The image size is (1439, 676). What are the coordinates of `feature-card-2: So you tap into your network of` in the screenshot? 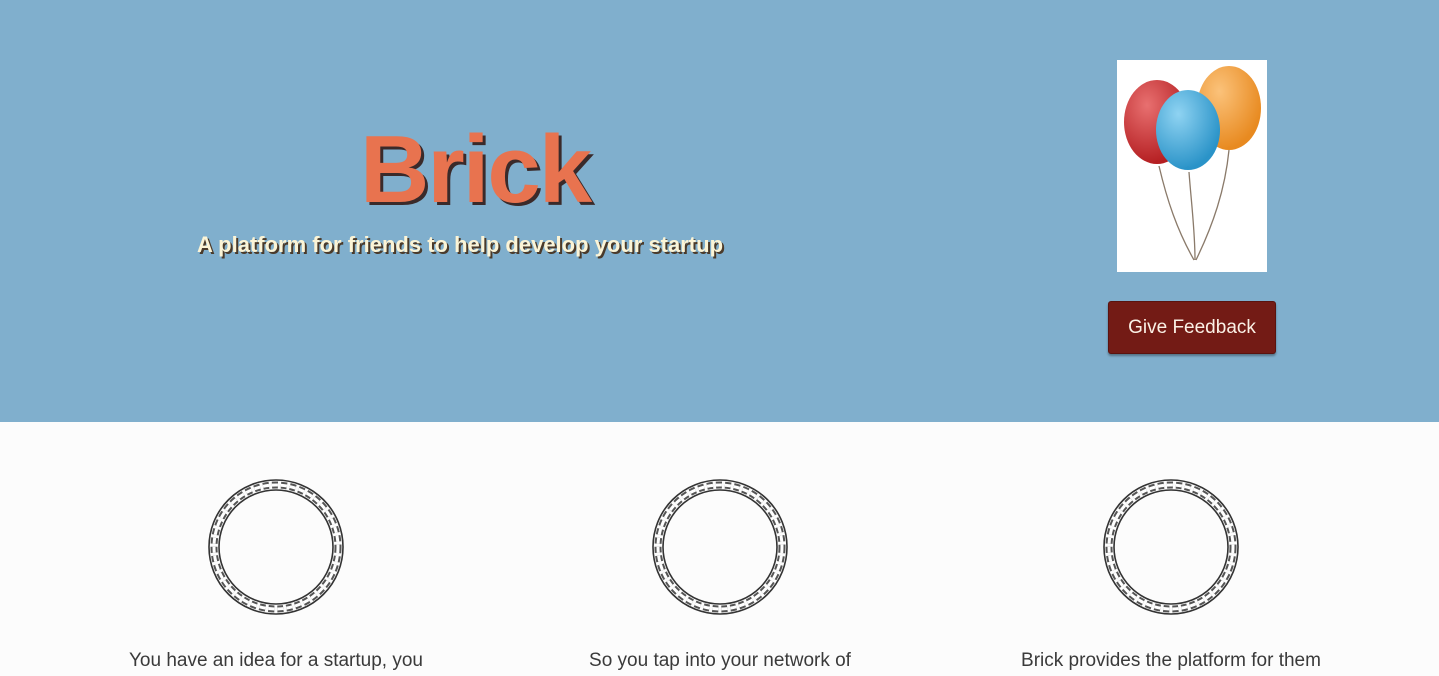 It's located at (720, 572).